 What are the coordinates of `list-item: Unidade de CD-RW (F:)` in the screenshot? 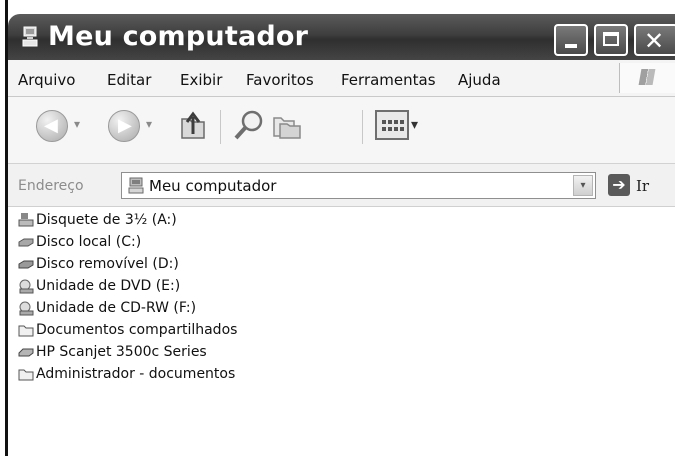 It's located at (107, 308).